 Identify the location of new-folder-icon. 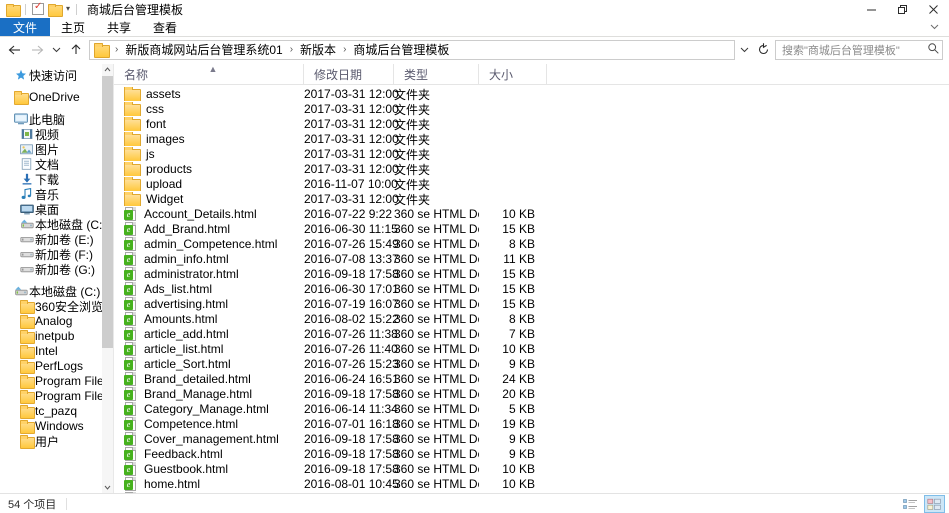
(55, 10).